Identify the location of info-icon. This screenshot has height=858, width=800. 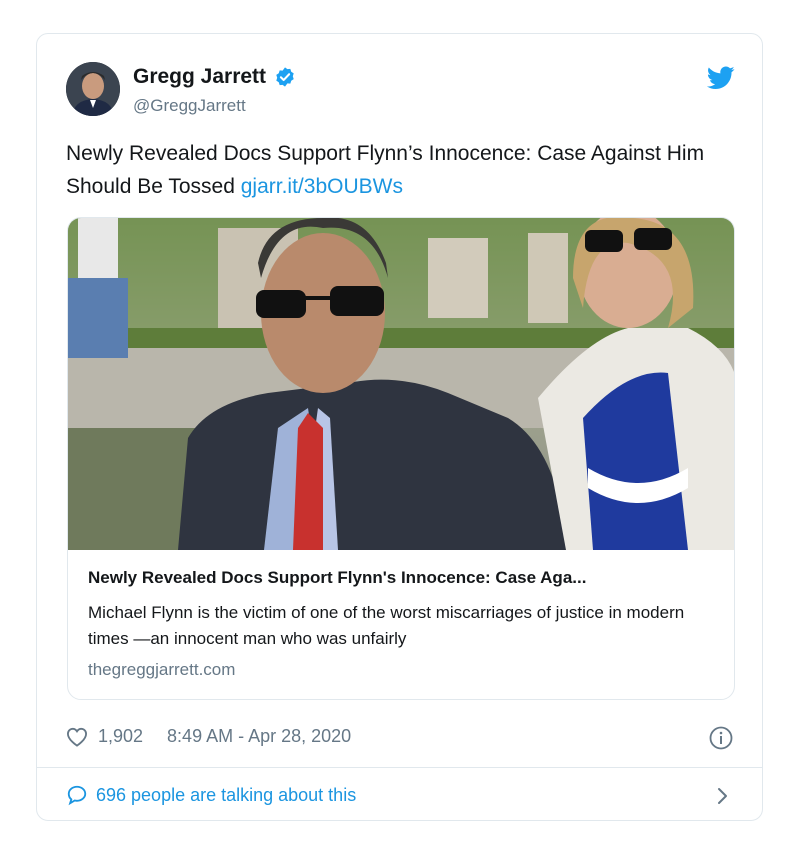
(721, 738).